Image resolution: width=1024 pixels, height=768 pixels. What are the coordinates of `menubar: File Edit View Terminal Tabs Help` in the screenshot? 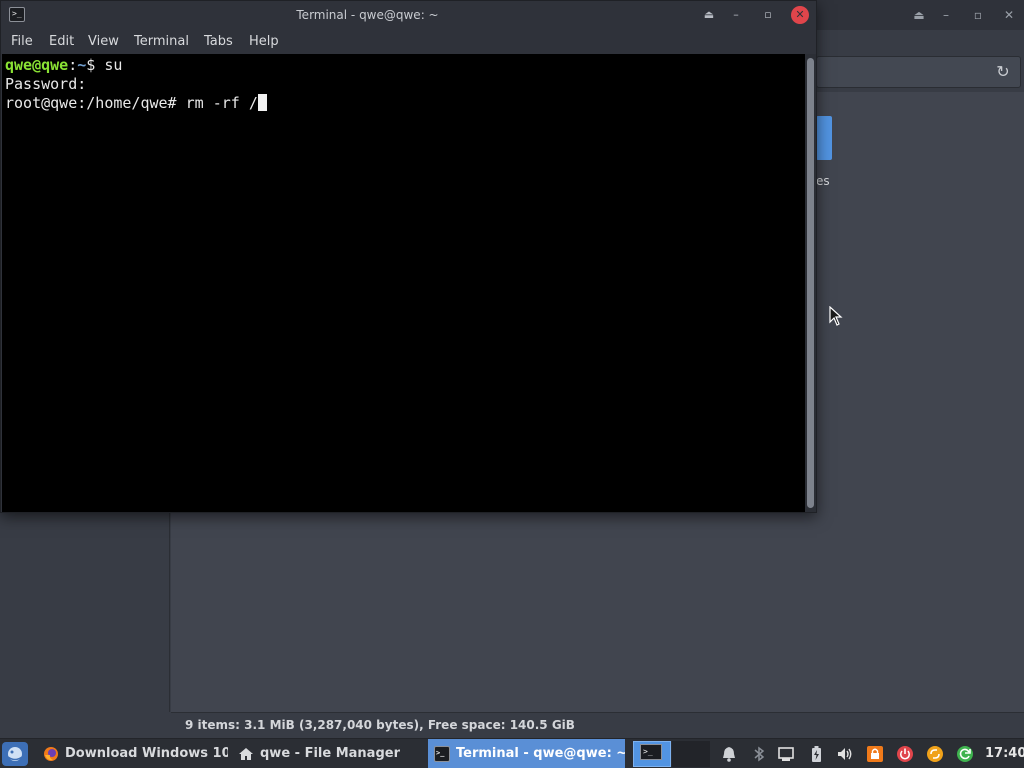 It's located at (408, 42).